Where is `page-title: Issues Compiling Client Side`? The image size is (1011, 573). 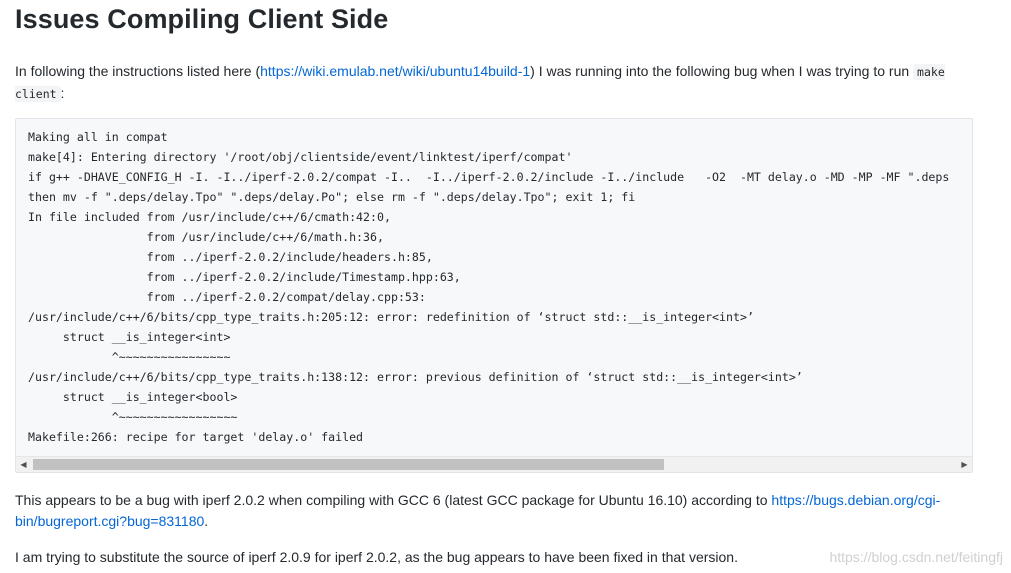 page-title: Issues Compiling Client Side is located at coordinates (202, 19).